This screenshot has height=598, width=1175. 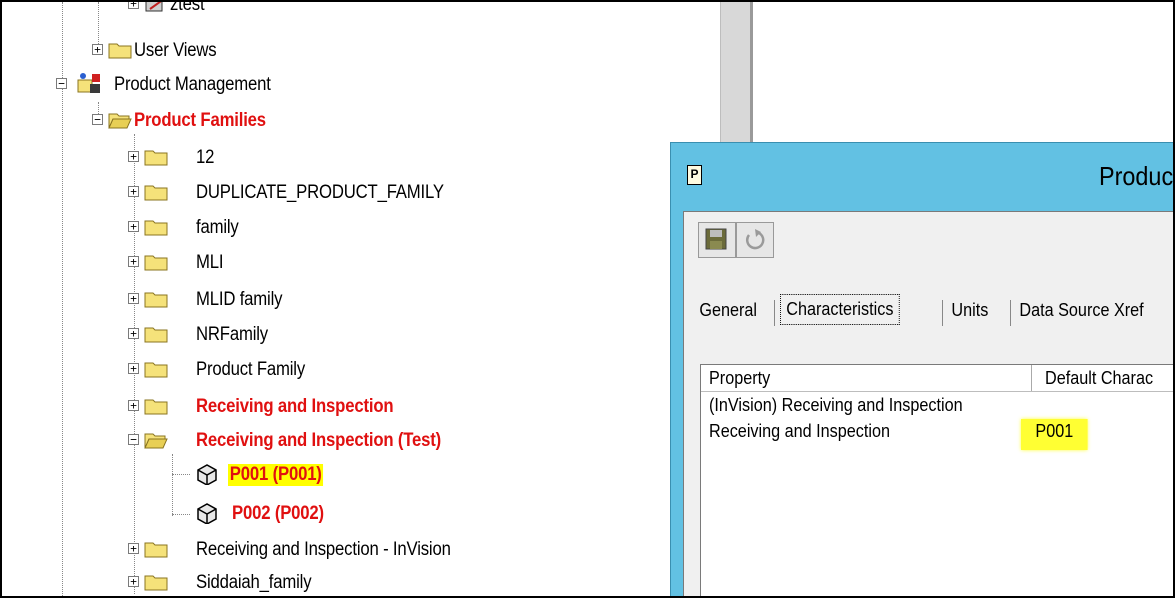 I want to click on ztest-icon, so click(x=154, y=7).